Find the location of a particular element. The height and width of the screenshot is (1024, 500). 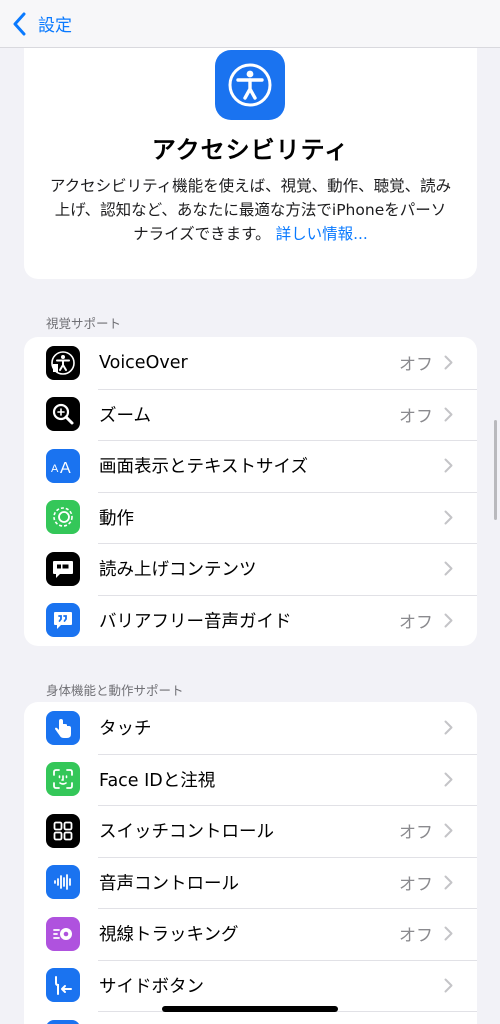

scrollbar is located at coordinates (495, 470).